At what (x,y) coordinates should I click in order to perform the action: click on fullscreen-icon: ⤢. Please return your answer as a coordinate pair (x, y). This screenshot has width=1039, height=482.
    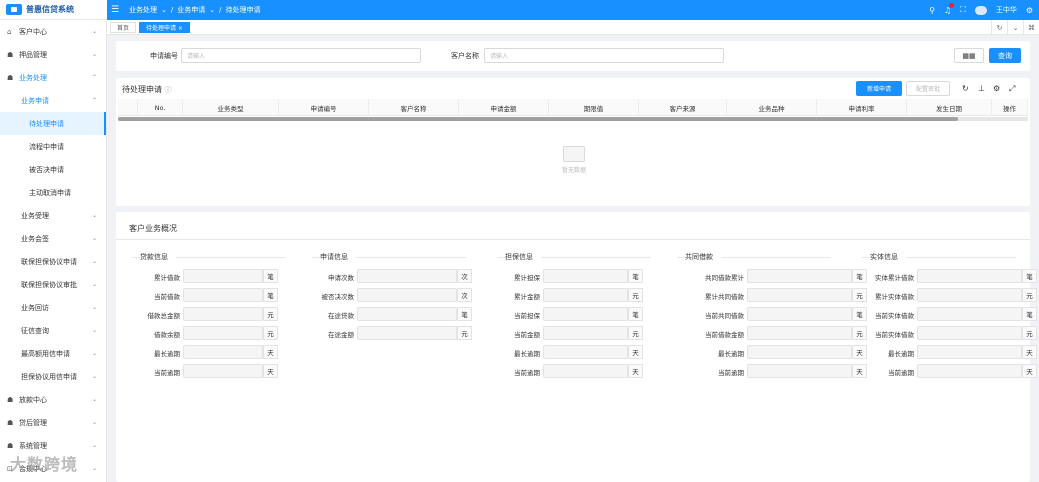
    Looking at the image, I should click on (1012, 89).